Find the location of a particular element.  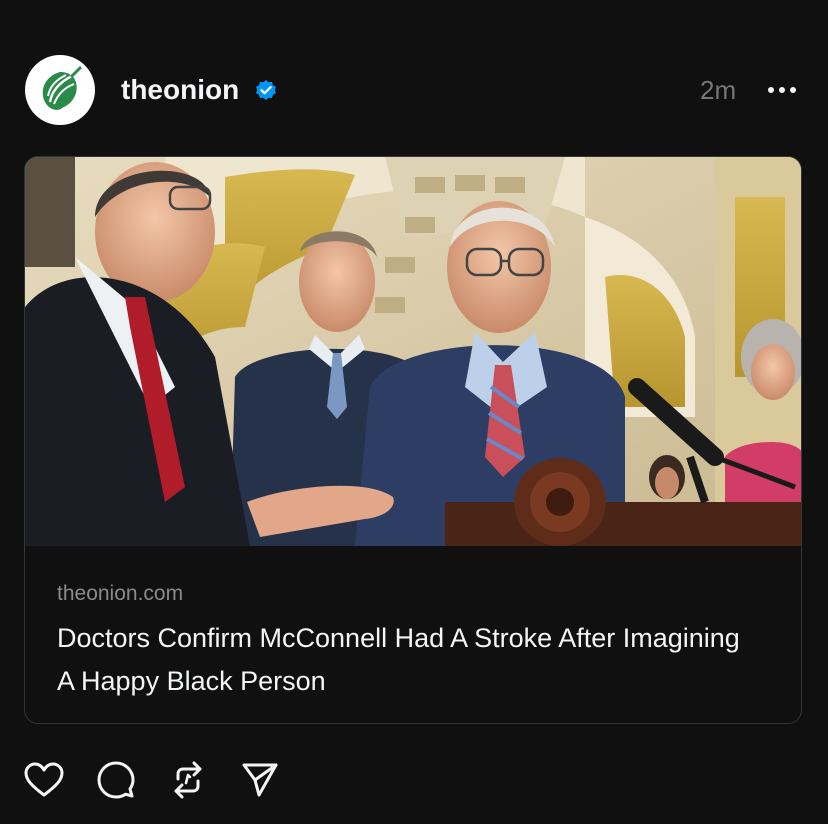

comment-icon is located at coordinates (116, 780).